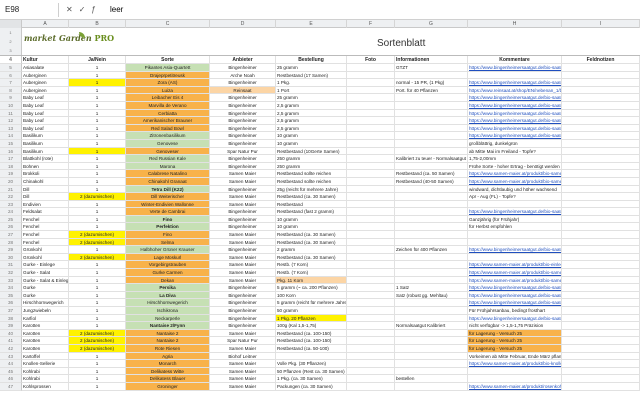  What do you see at coordinates (11, 303) in the screenshot?
I see `row-number: 36` at bounding box center [11, 303].